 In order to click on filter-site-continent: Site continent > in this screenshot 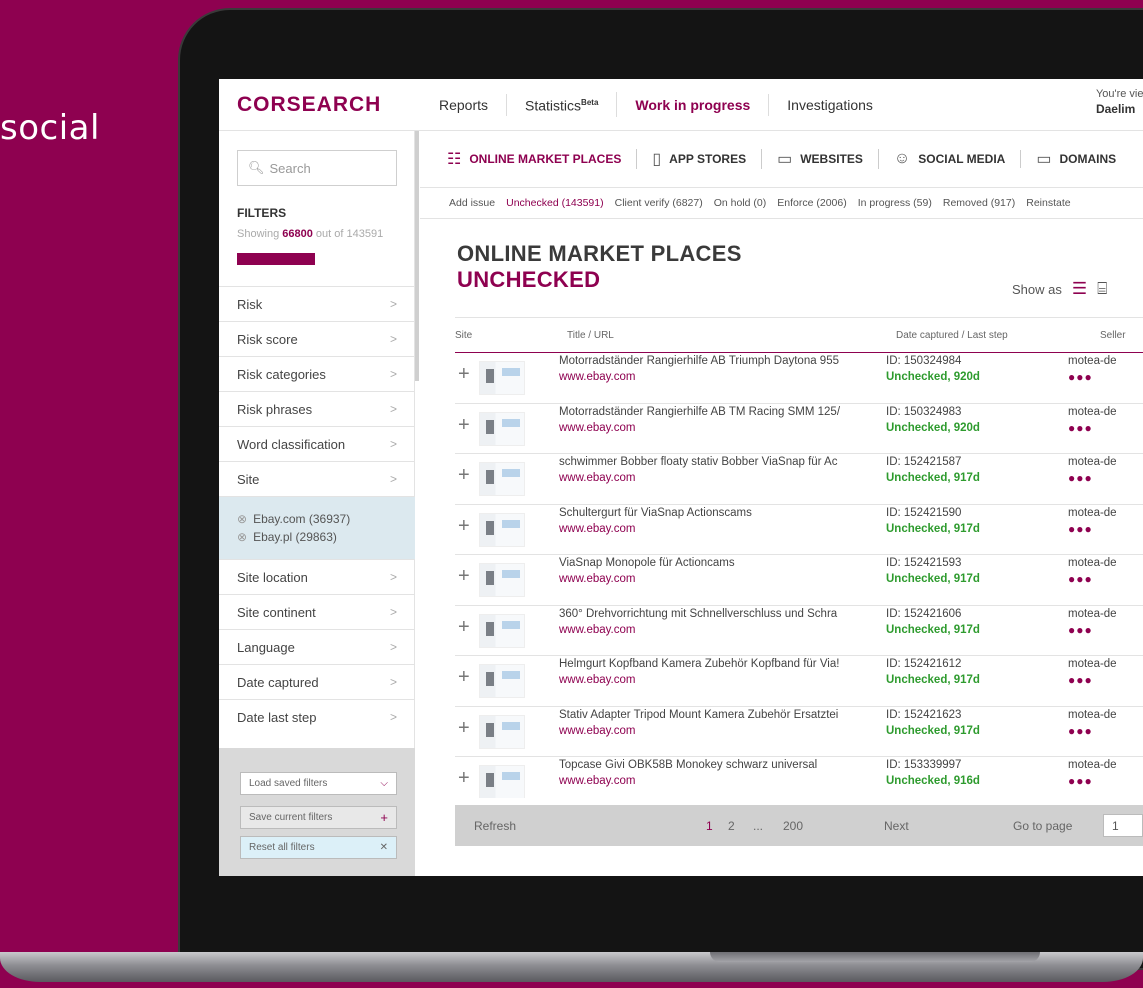, I will do `click(317, 611)`.